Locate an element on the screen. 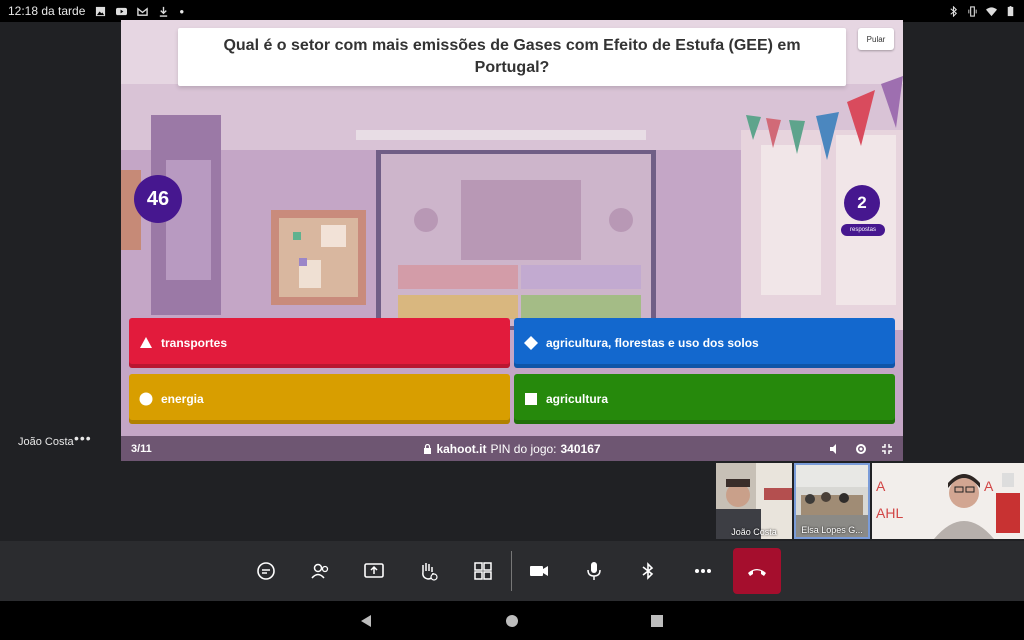  more-options-button is located at coordinates (703, 571).